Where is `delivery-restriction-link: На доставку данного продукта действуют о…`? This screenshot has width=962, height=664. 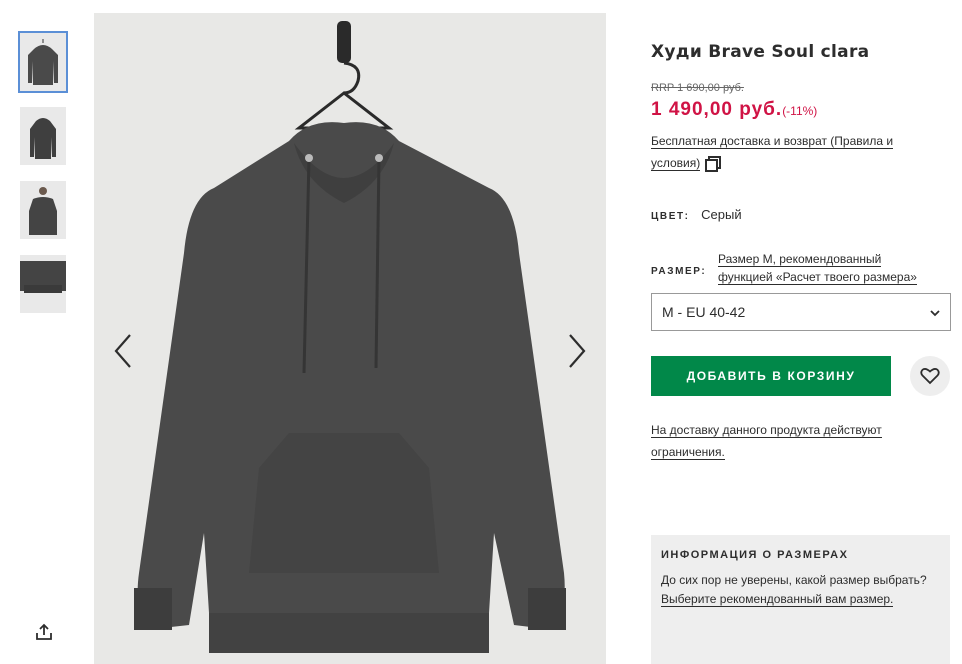
delivery-restriction-link: На доставку данного продукта действуют о… is located at coordinates (766, 441).